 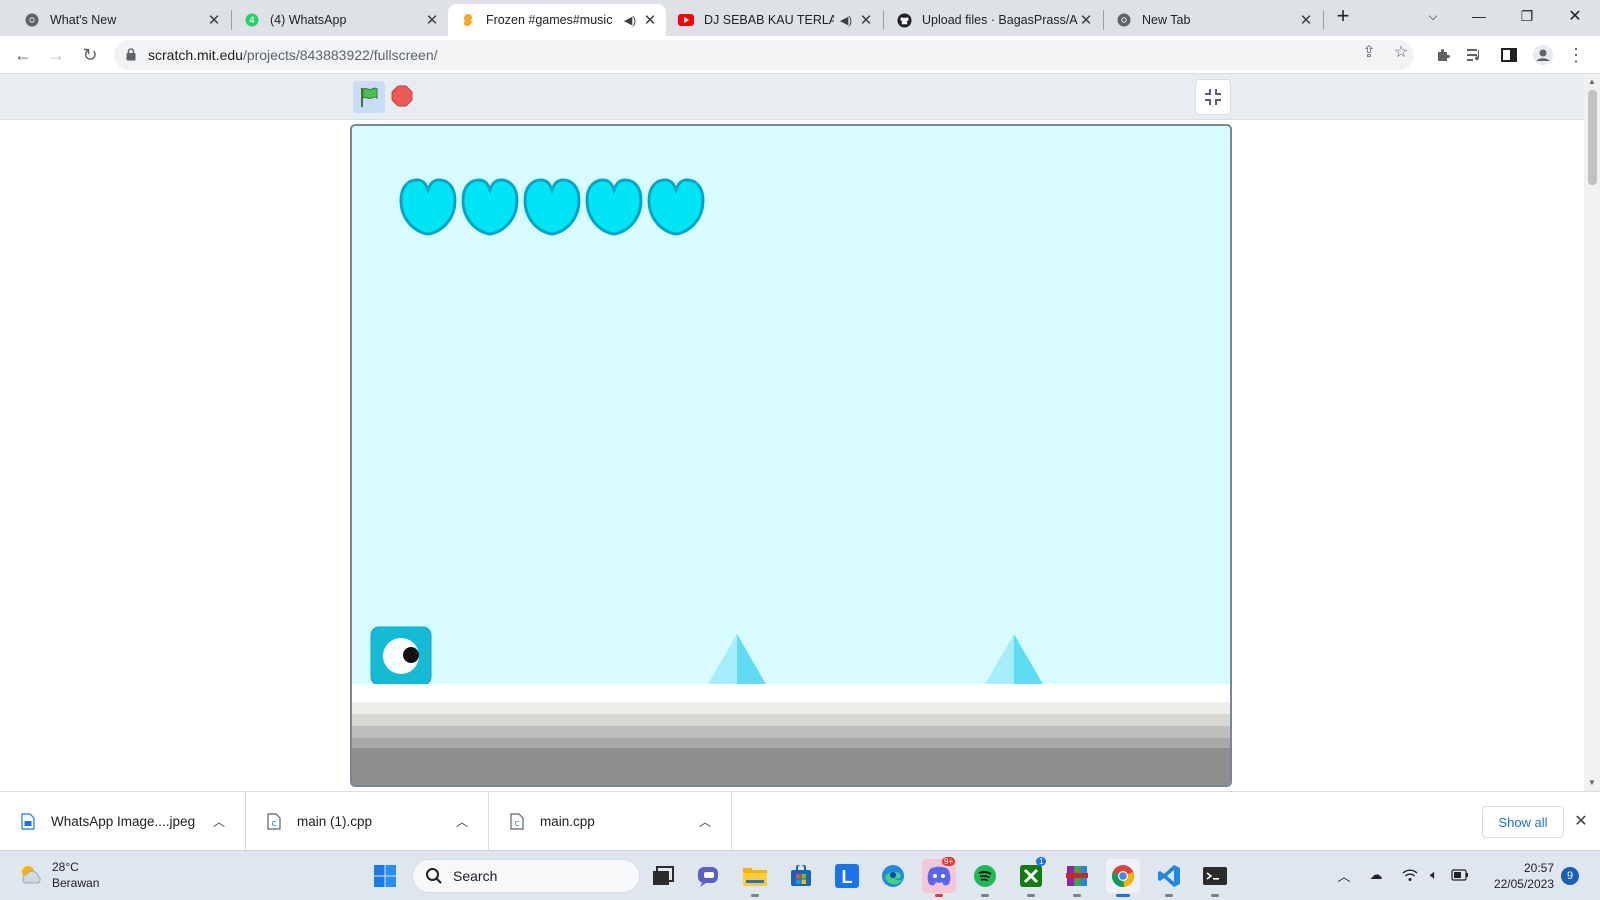 What do you see at coordinates (1523, 884) in the screenshot?
I see `clock-date: 22/05/2023` at bounding box center [1523, 884].